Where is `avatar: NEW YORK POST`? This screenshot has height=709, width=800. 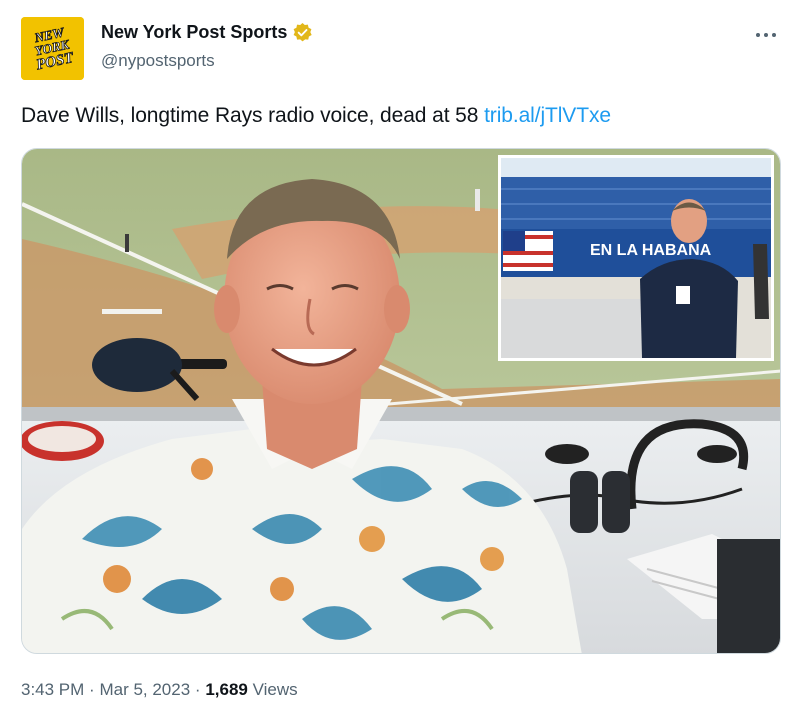 avatar: NEW YORK POST is located at coordinates (52, 48).